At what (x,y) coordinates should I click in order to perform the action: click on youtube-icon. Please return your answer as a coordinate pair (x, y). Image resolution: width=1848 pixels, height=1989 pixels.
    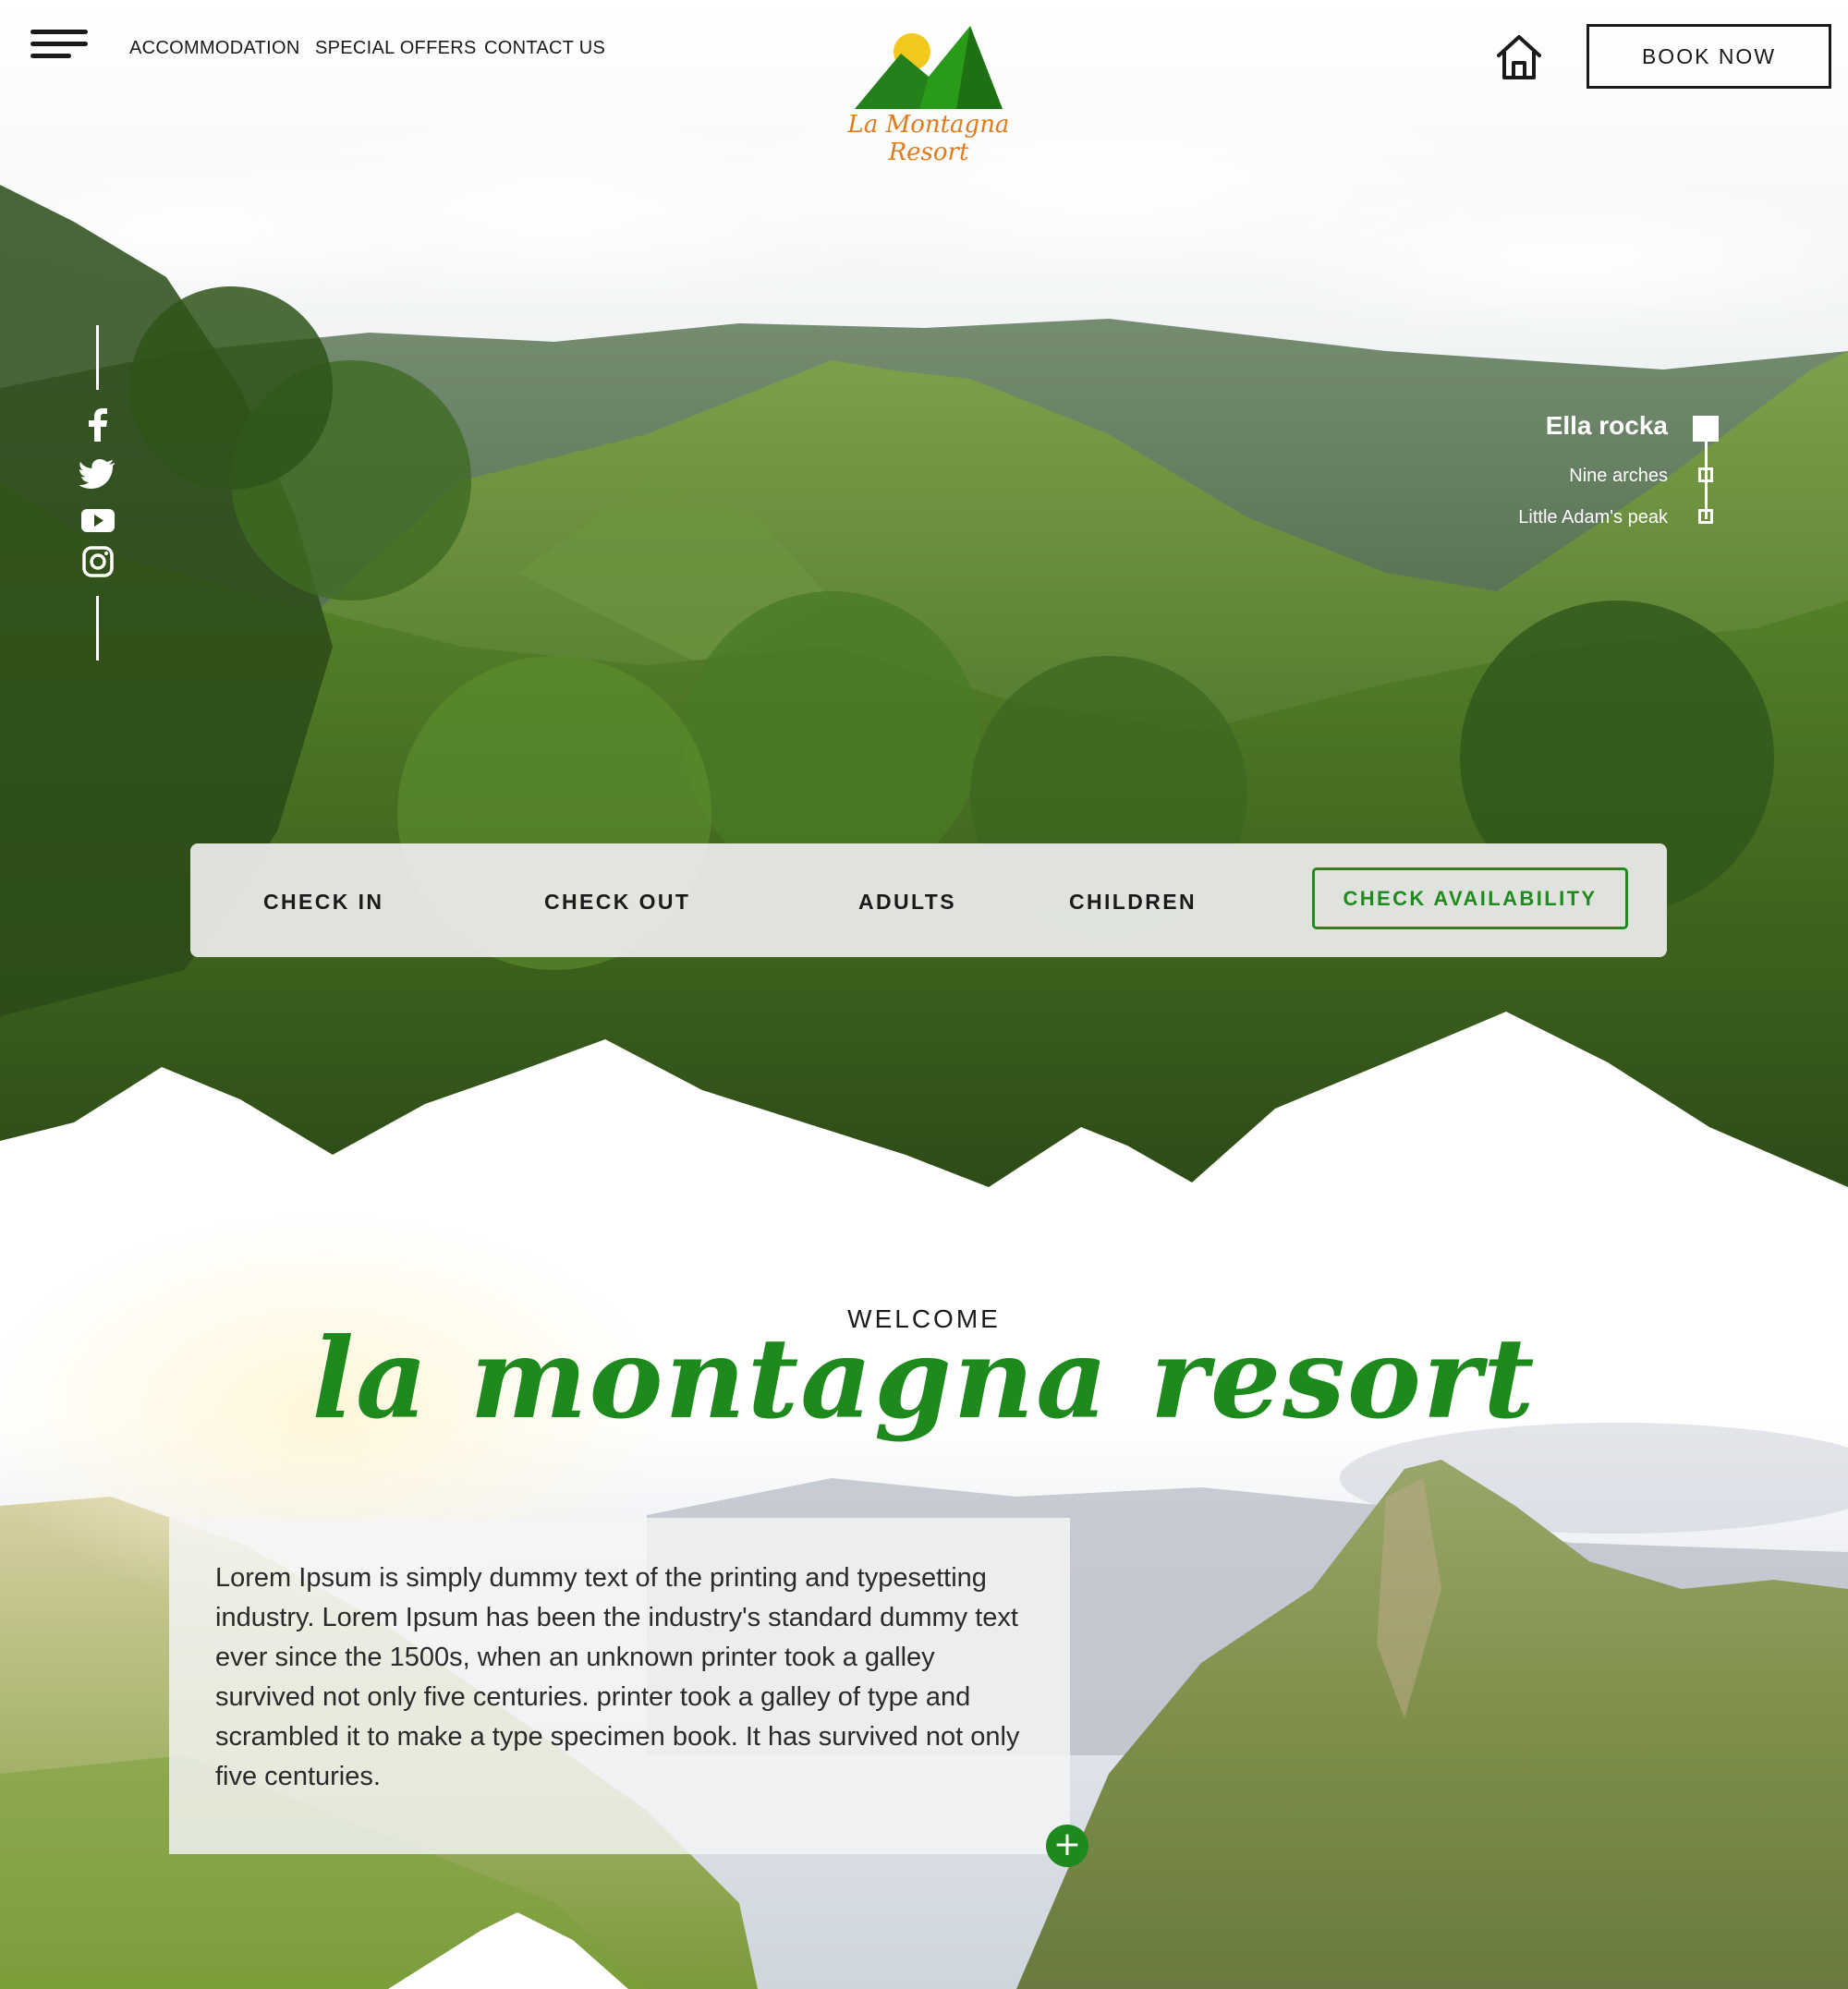
    Looking at the image, I should click on (98, 520).